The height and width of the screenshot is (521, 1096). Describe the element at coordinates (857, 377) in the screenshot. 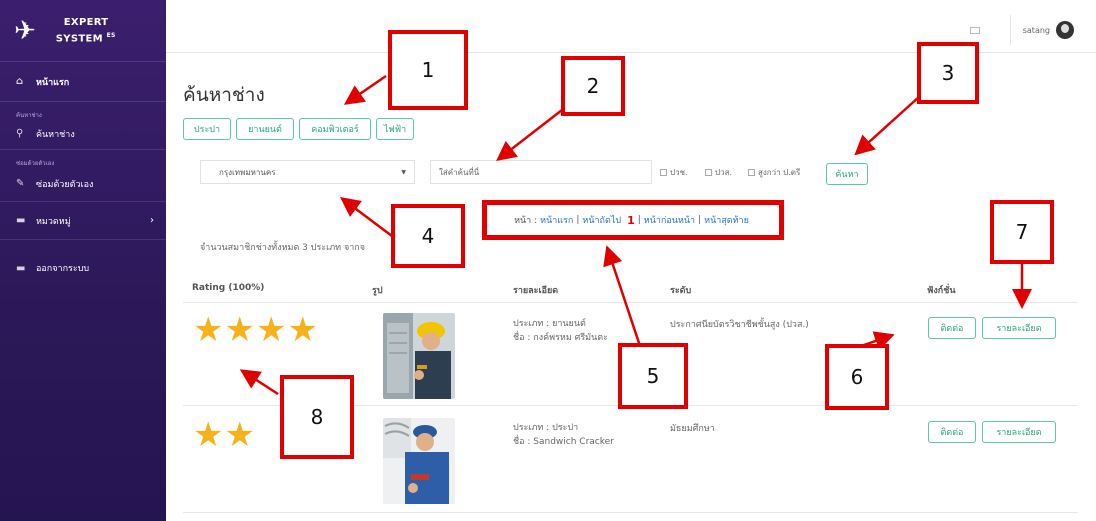

I see `annotation-box-6: 6` at that location.